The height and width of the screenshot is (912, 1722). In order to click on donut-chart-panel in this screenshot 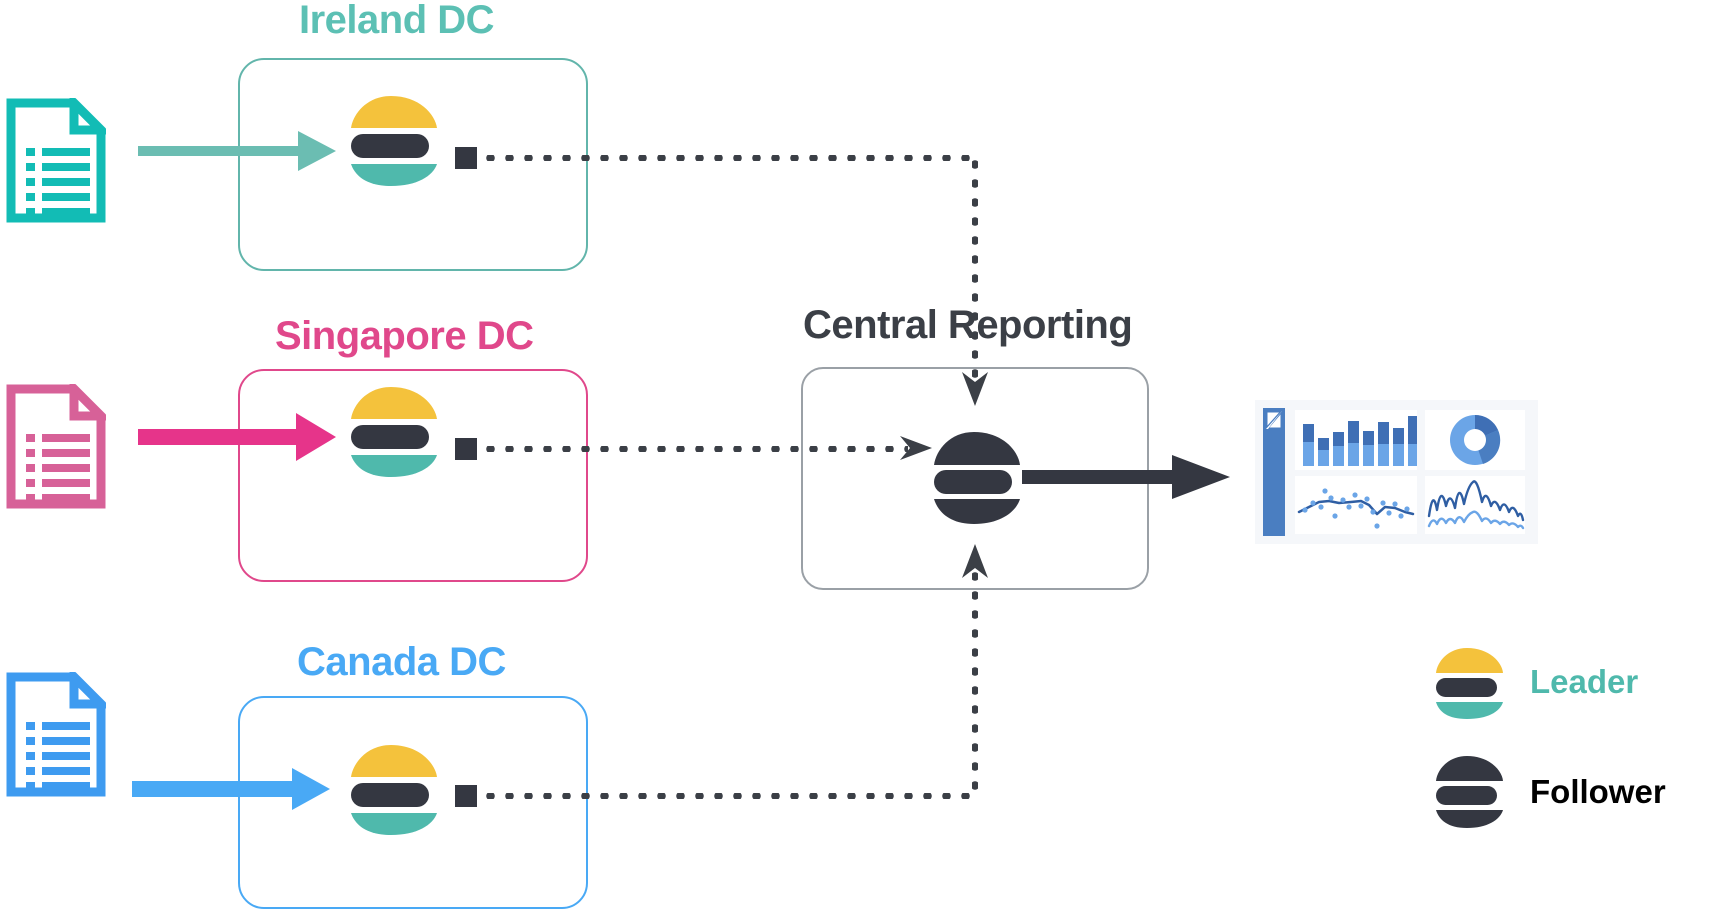, I will do `click(1475, 440)`.